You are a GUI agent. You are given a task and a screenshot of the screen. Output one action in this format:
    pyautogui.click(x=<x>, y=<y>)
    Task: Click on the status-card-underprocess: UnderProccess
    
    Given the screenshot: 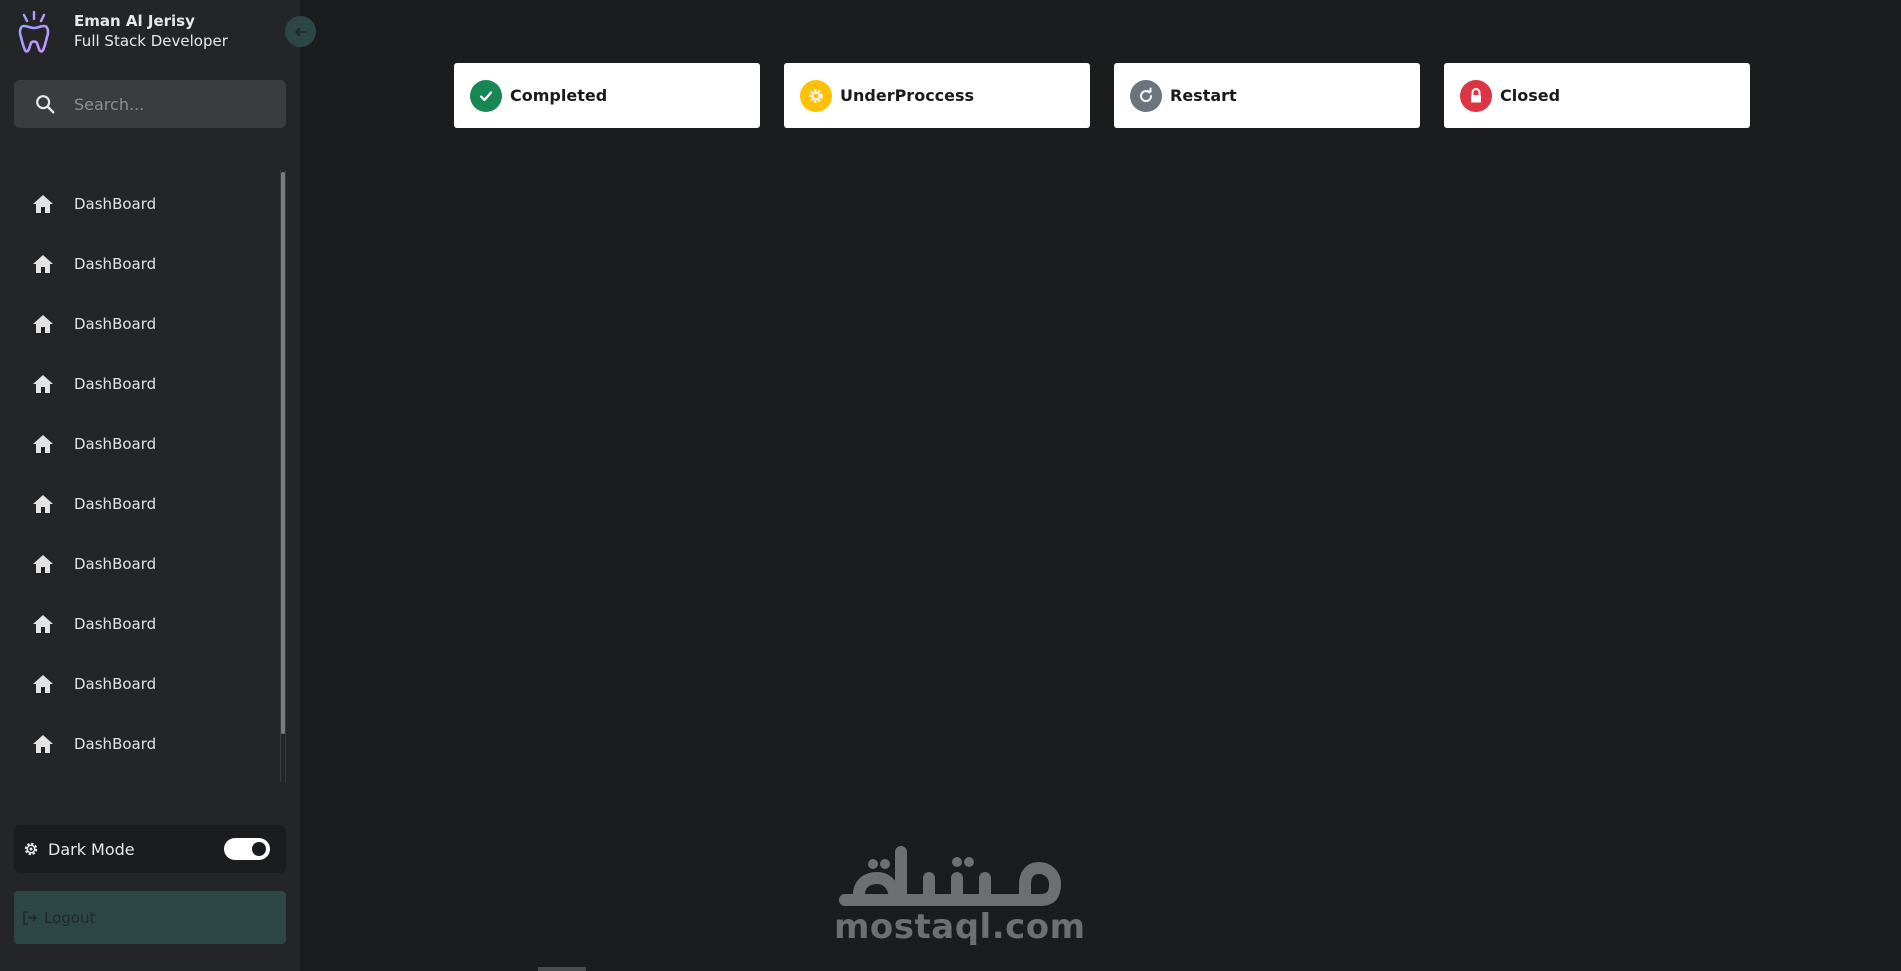 What is the action you would take?
    pyautogui.click(x=937, y=95)
    